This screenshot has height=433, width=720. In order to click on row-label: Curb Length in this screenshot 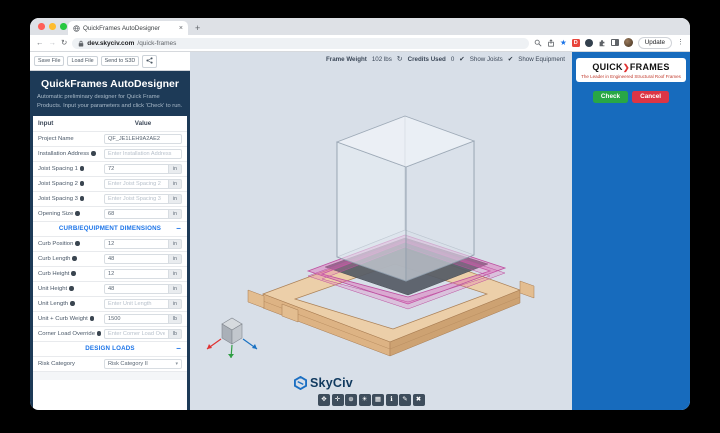, I will do `click(71, 259)`.